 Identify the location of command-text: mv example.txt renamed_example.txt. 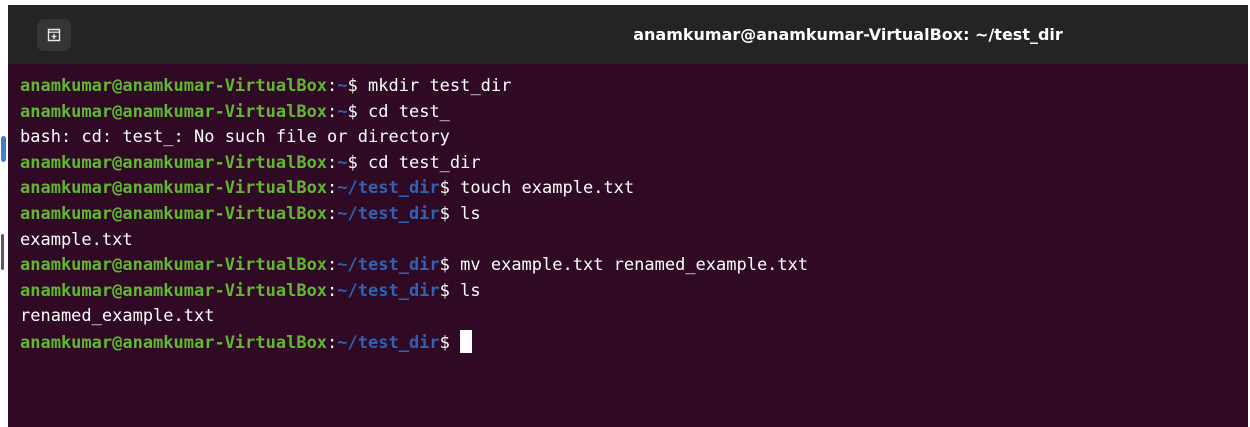
(634, 265).